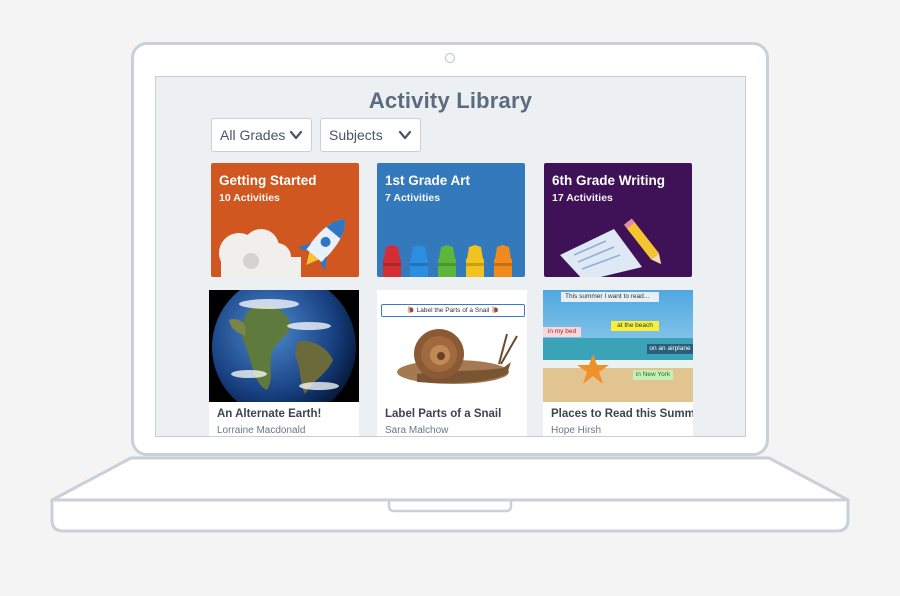 The height and width of the screenshot is (596, 900). What do you see at coordinates (356, 135) in the screenshot?
I see `subjects-dropdown-label: Subjects` at bounding box center [356, 135].